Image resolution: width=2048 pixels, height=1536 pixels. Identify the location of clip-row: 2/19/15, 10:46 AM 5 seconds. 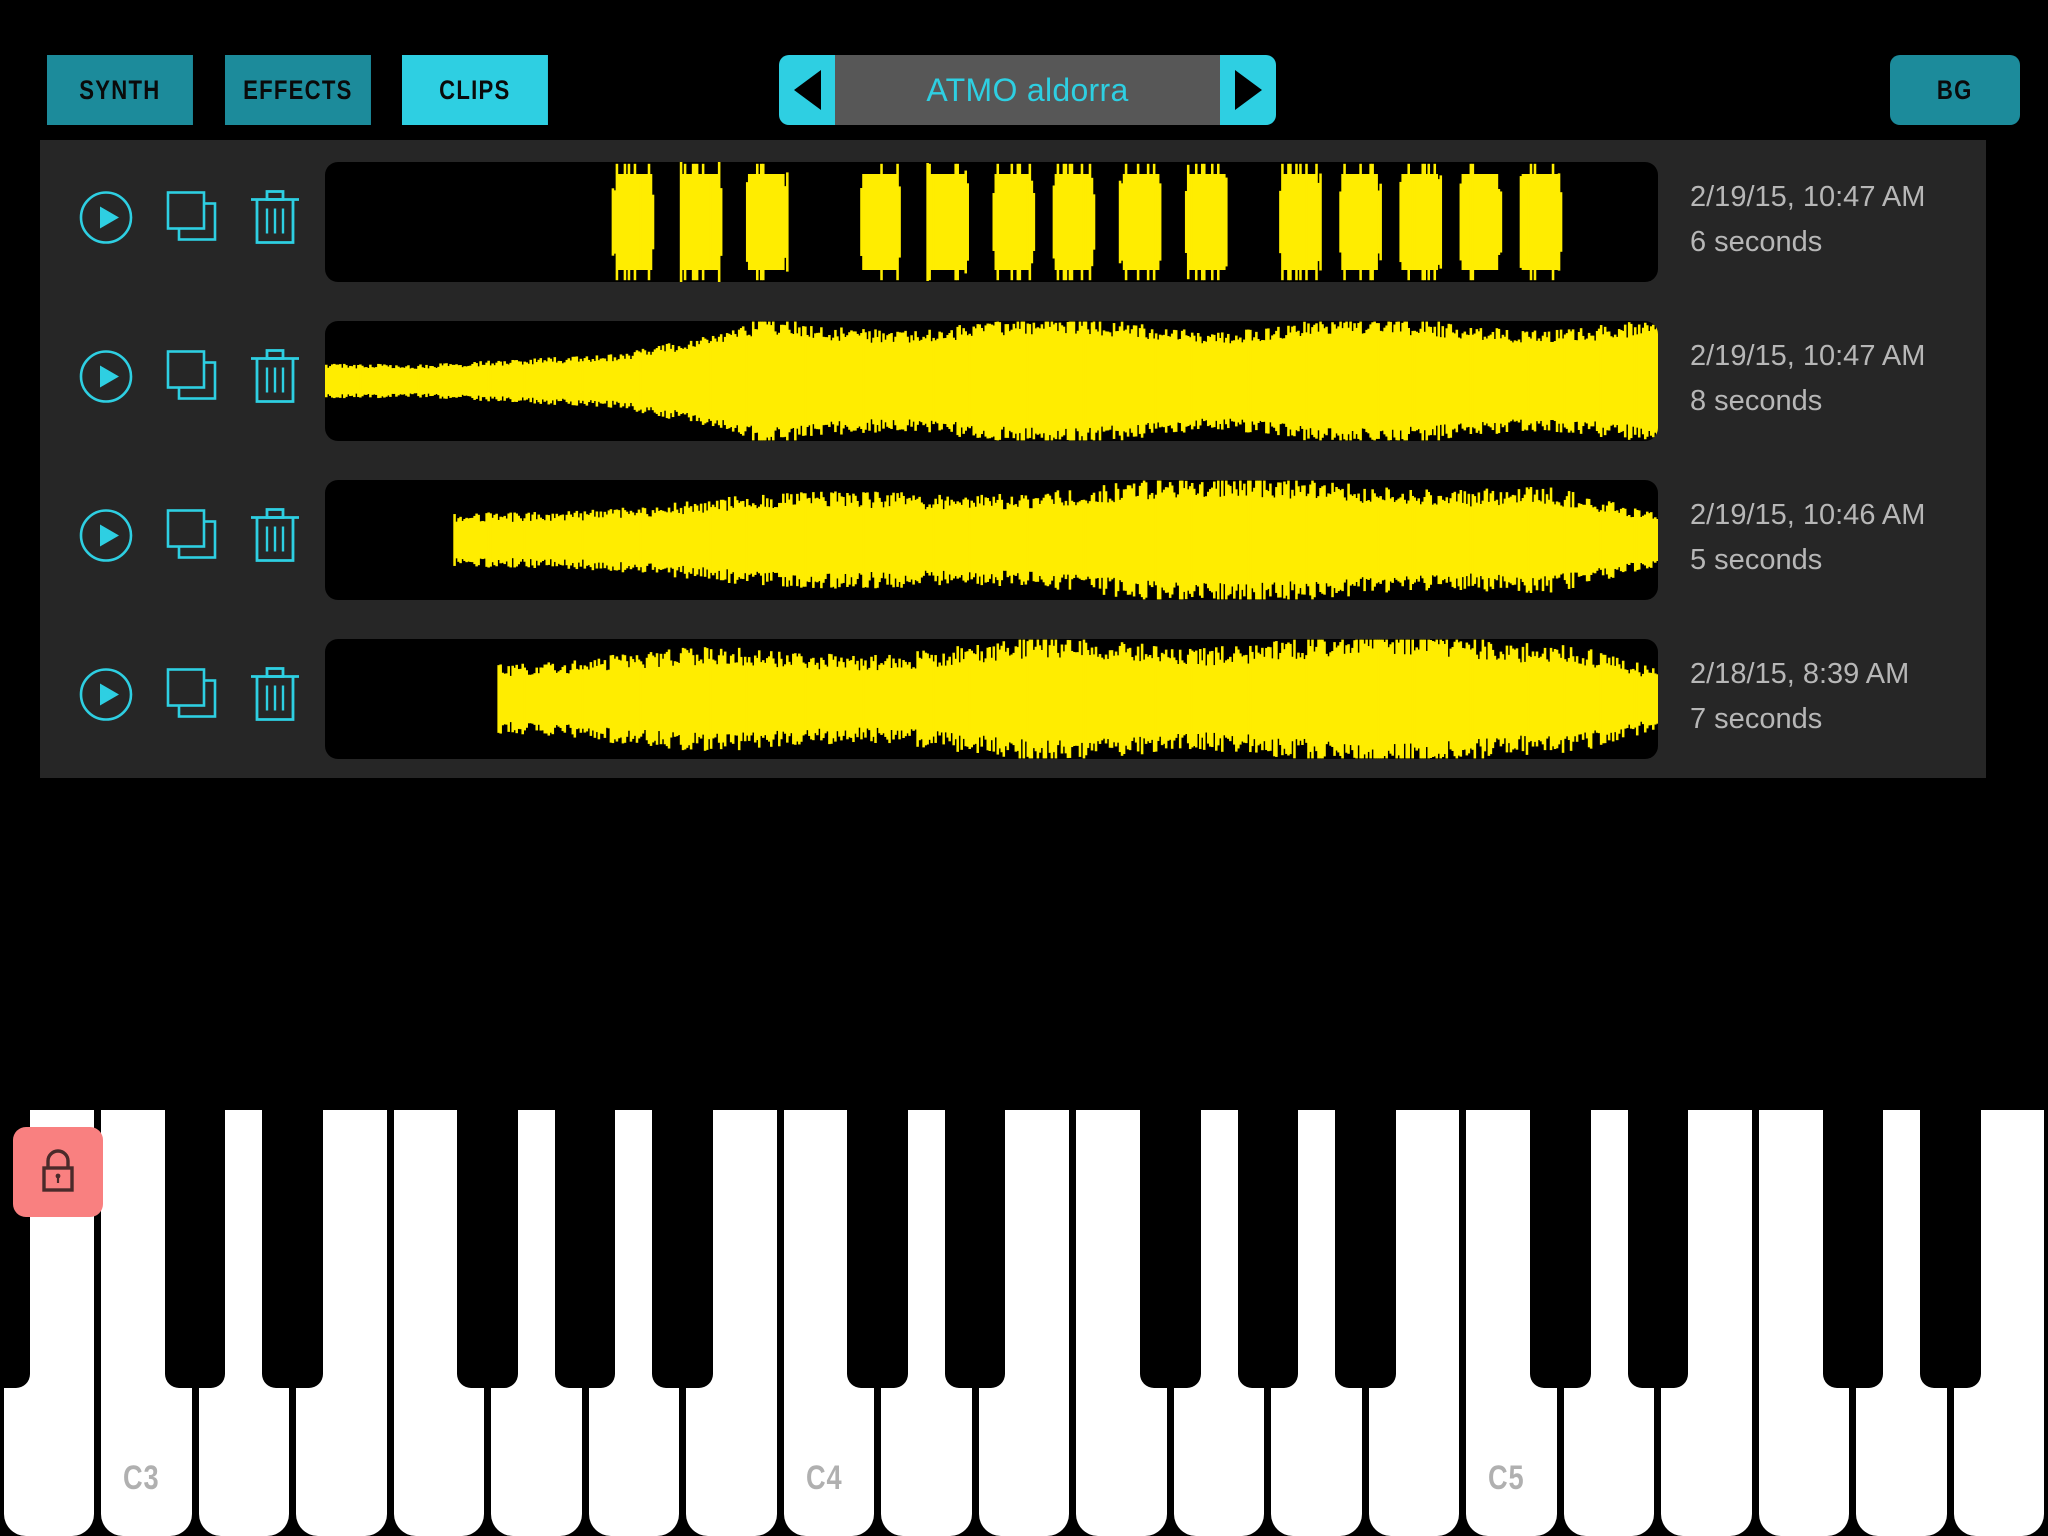
(1013, 537).